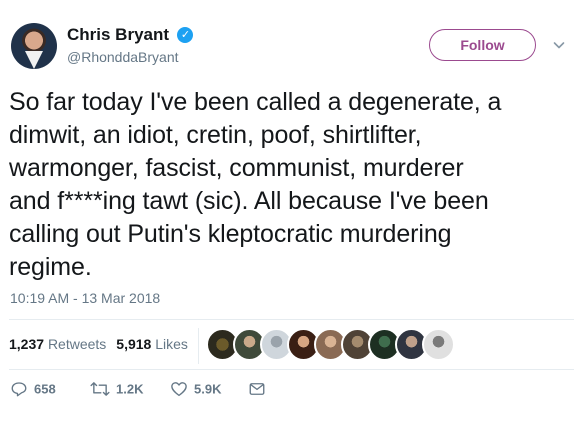 Image resolution: width=583 pixels, height=426 pixels. Describe the element at coordinates (185, 35) in the screenshot. I see `verified-badge-icon: ✓` at that location.